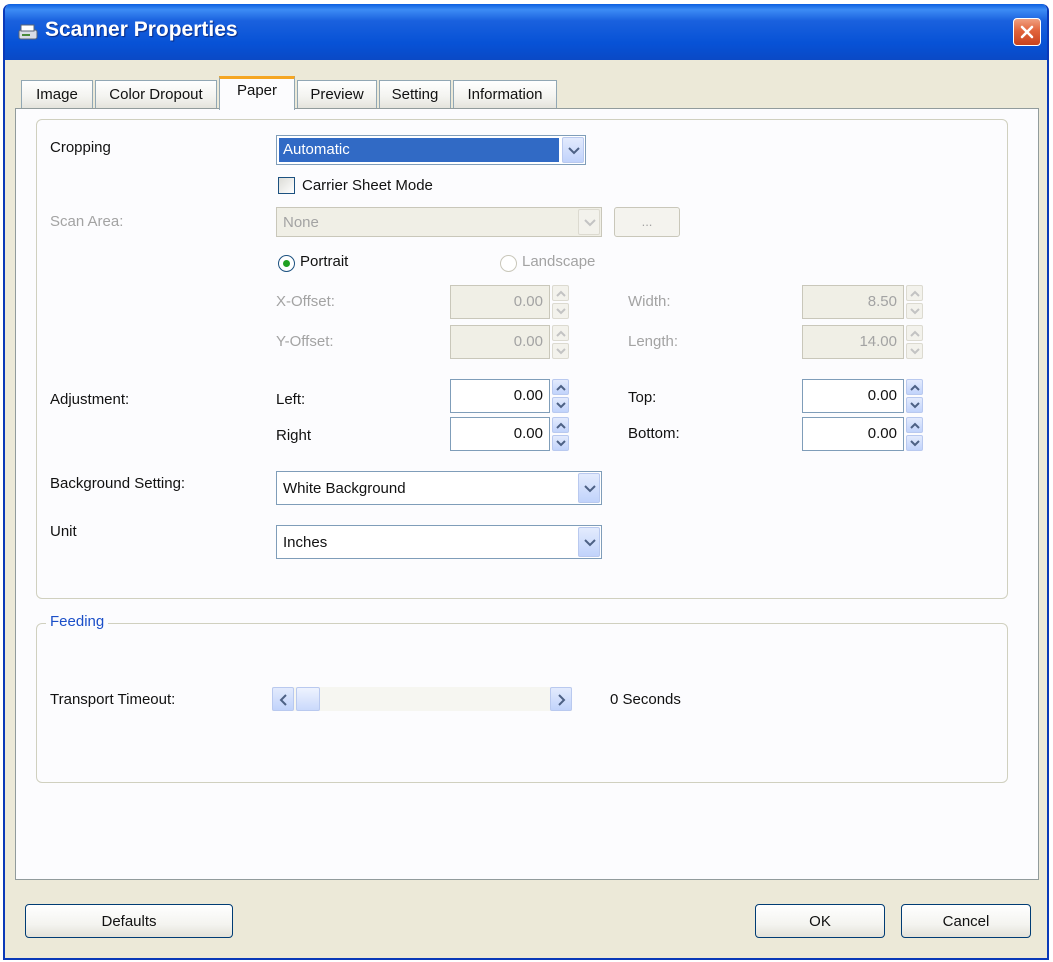  What do you see at coordinates (301, 222) in the screenshot?
I see `scan-area-value: None` at bounding box center [301, 222].